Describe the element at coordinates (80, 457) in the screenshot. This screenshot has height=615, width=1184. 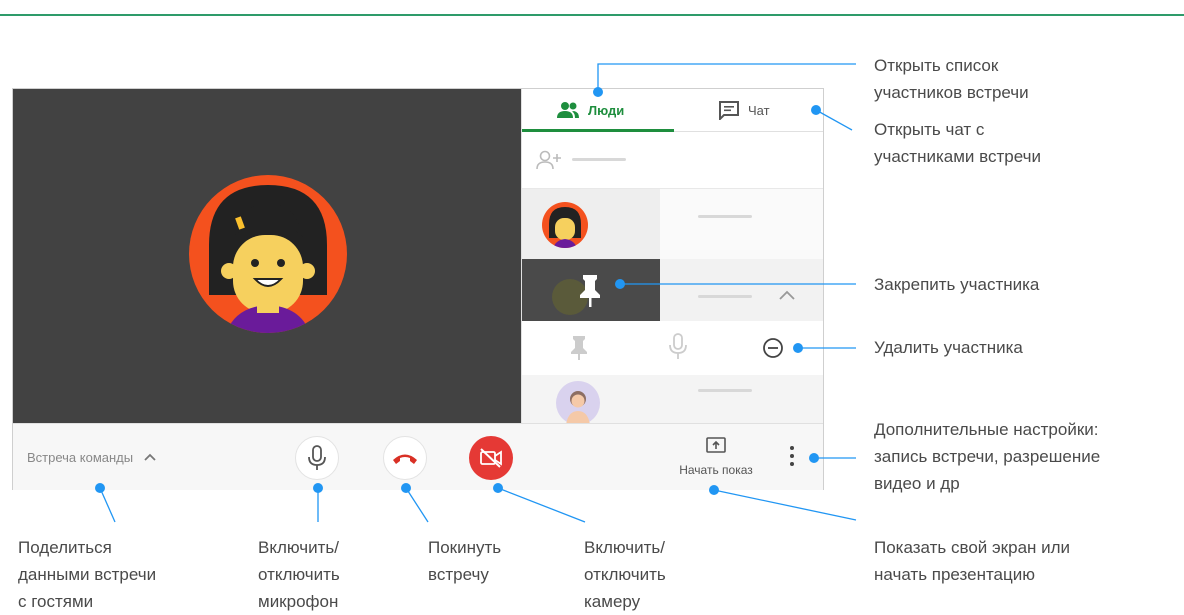
I see `meeting-name: Встреча команды` at that location.